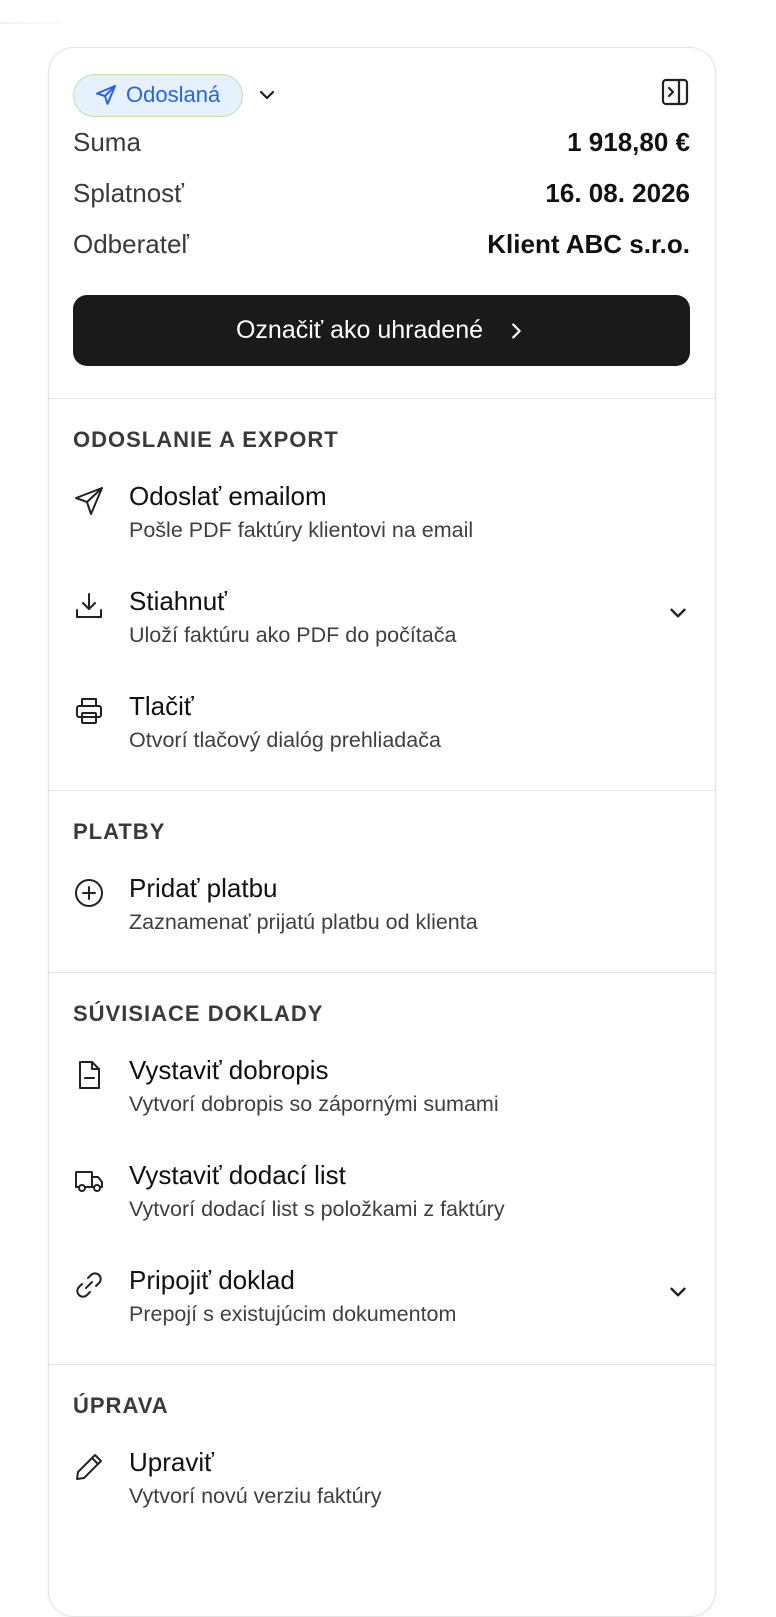 The image size is (776, 1617). I want to click on action-description: Prepojí s existujúcim dokumentom, so click(293, 1314).